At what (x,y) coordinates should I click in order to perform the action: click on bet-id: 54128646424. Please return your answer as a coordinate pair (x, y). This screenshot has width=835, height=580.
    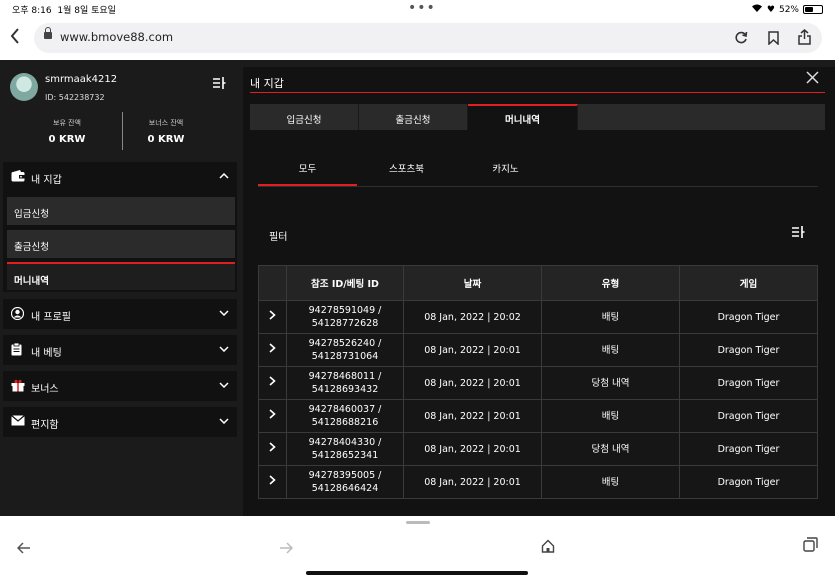
    Looking at the image, I should click on (345, 488).